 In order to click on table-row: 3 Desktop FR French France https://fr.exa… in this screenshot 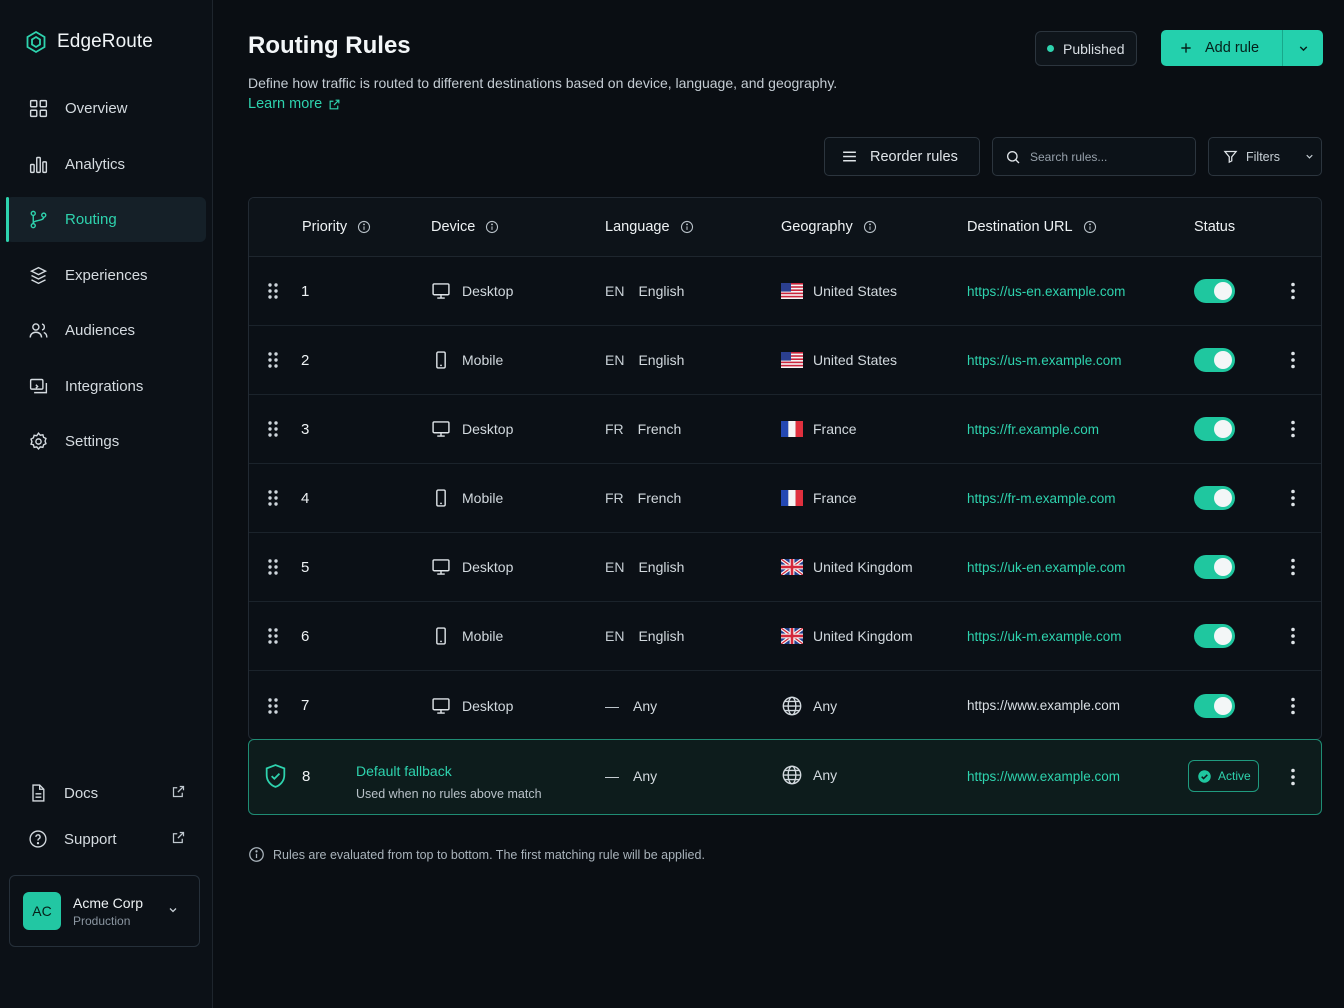, I will do `click(785, 429)`.